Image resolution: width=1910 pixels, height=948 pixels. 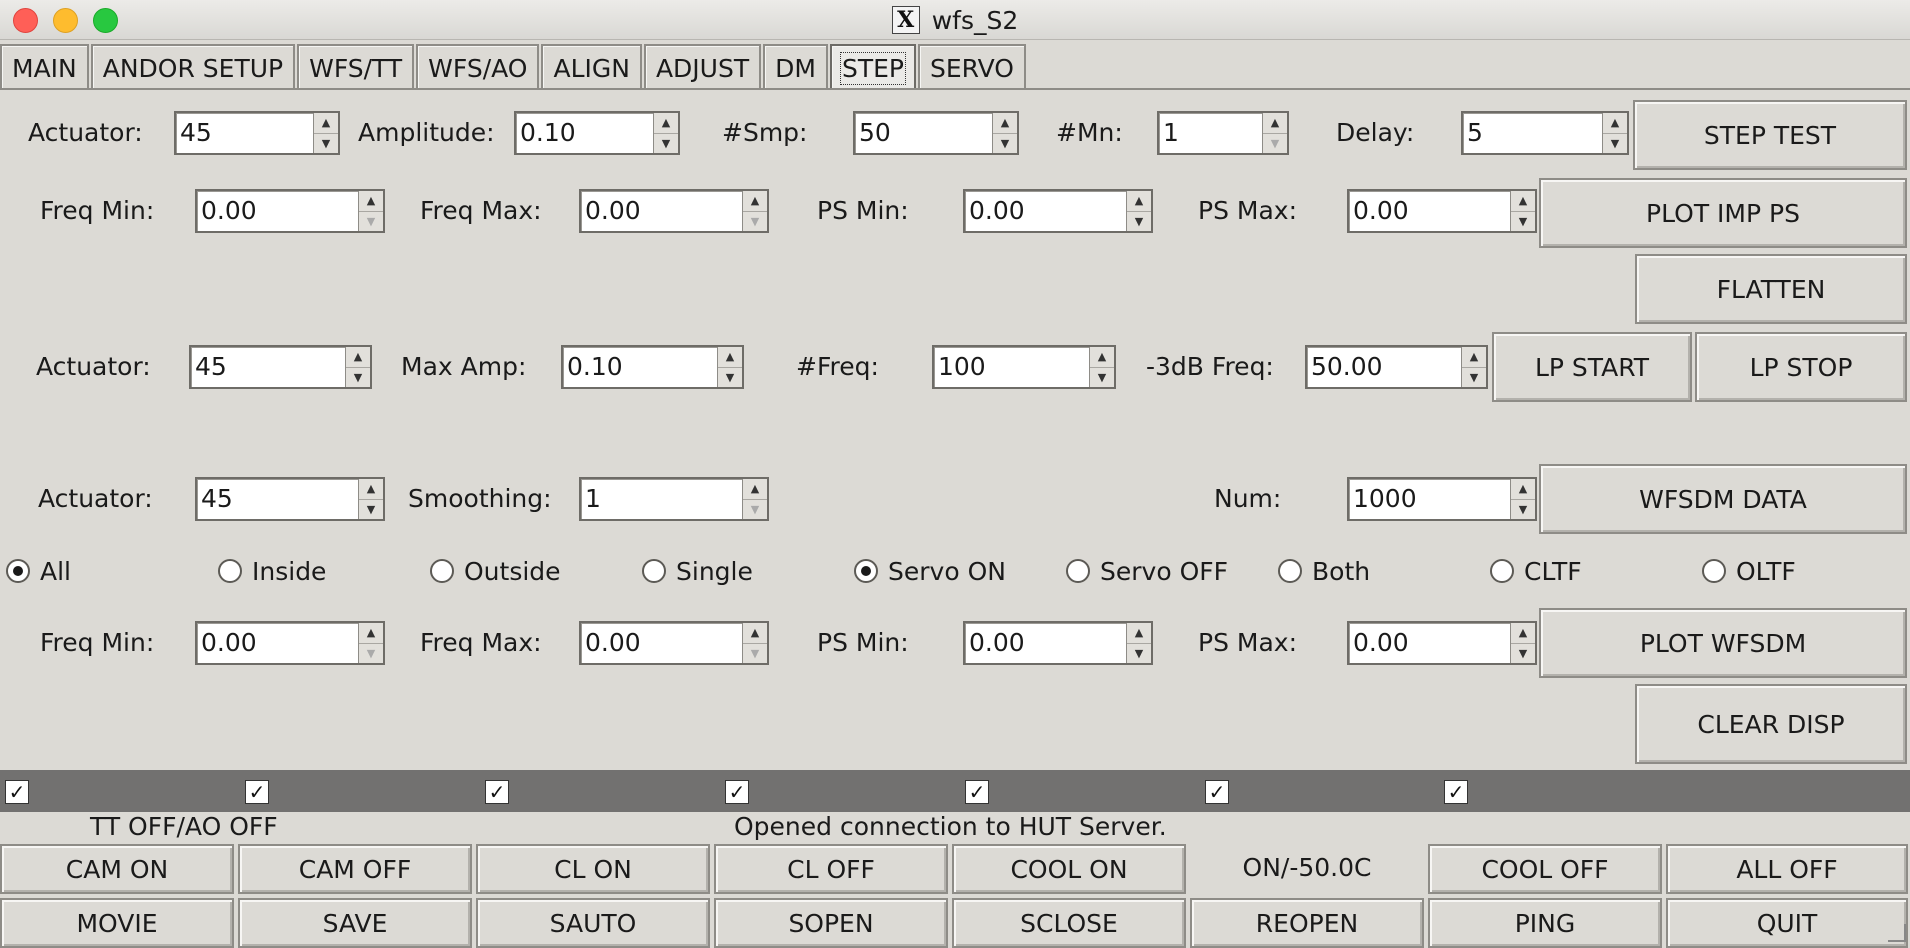 What do you see at coordinates (290, 499) in the screenshot?
I see `wfsdm-actuator-spinbox: 45 ▲ ▼` at bounding box center [290, 499].